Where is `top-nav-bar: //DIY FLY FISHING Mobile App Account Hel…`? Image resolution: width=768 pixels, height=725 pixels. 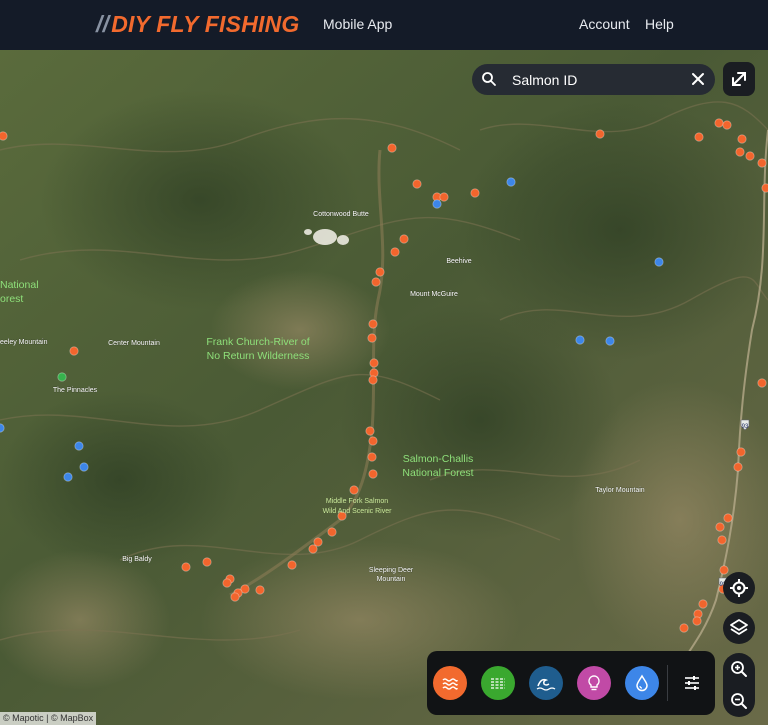 top-nav-bar: //DIY FLY FISHING Mobile App Account Hel… is located at coordinates (384, 25).